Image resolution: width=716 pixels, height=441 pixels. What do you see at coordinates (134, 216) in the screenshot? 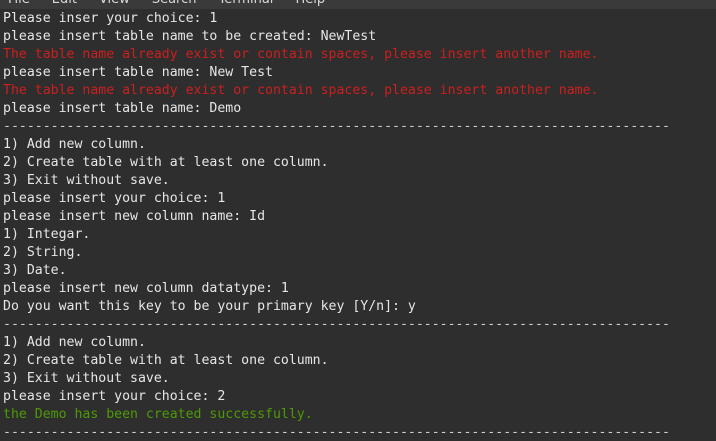
I see `terminal-line: please insert new column name: Id` at bounding box center [134, 216].